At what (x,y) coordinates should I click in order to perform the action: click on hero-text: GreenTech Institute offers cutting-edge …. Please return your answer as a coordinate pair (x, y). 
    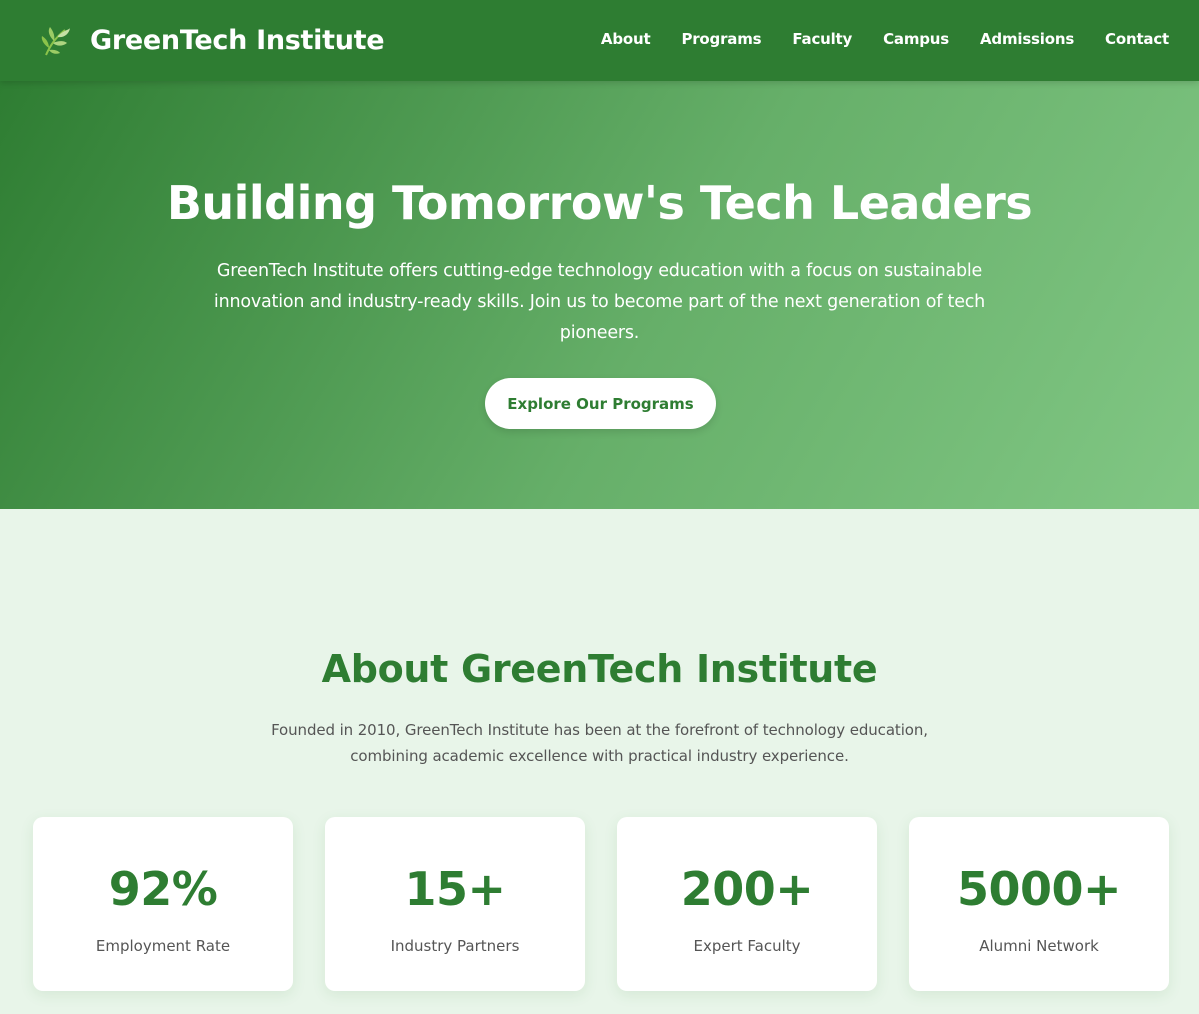
    Looking at the image, I should click on (599, 302).